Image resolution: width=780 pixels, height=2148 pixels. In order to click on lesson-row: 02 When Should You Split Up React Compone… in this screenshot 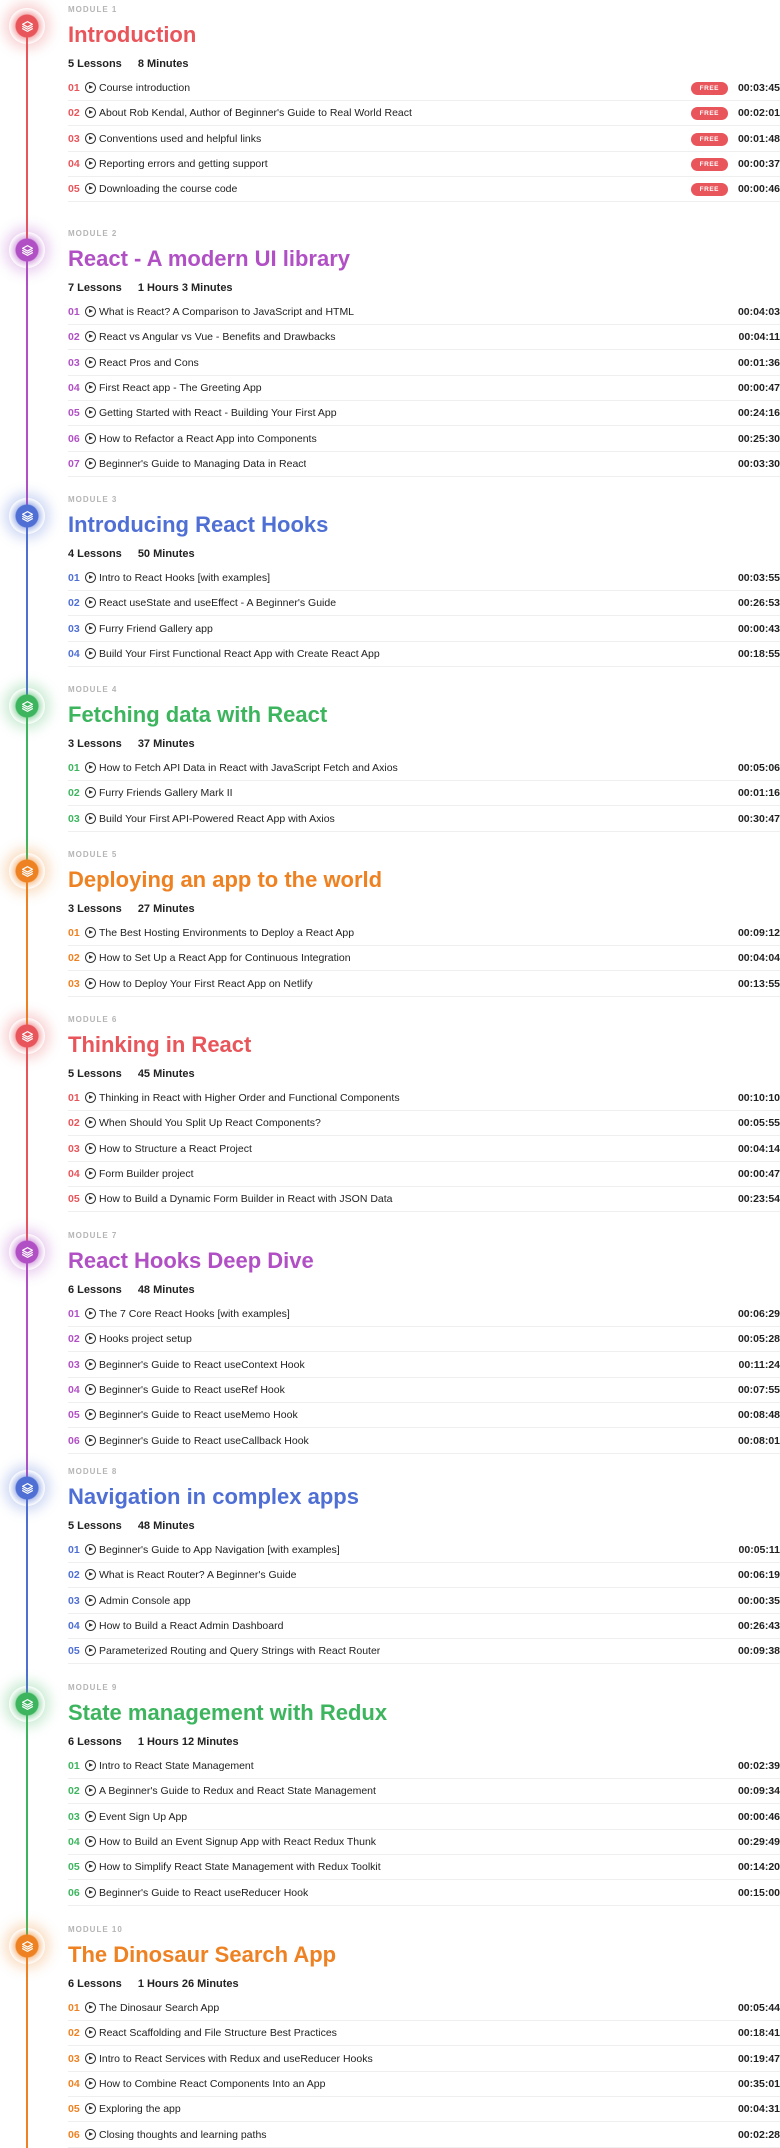, I will do `click(424, 1123)`.